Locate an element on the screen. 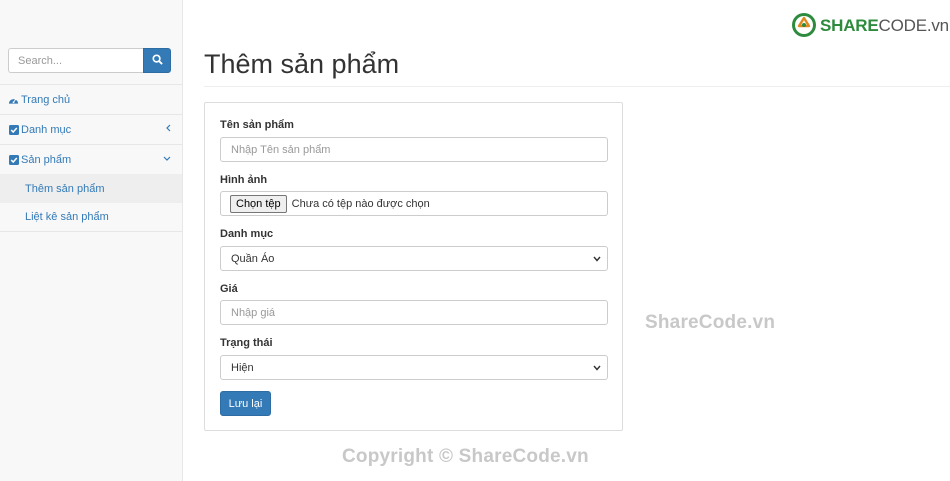 The width and height of the screenshot is (950, 481). image-label: Hình ảnh is located at coordinates (244, 180).